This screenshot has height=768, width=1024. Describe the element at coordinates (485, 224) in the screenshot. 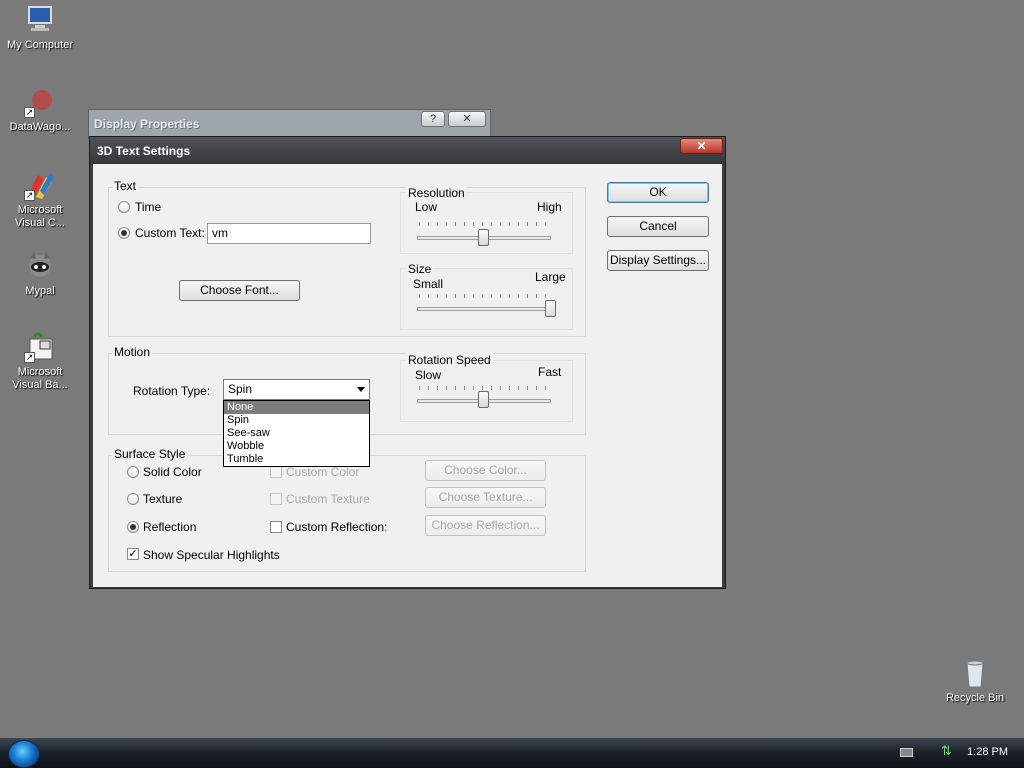

I see `resolution-ticks` at that location.